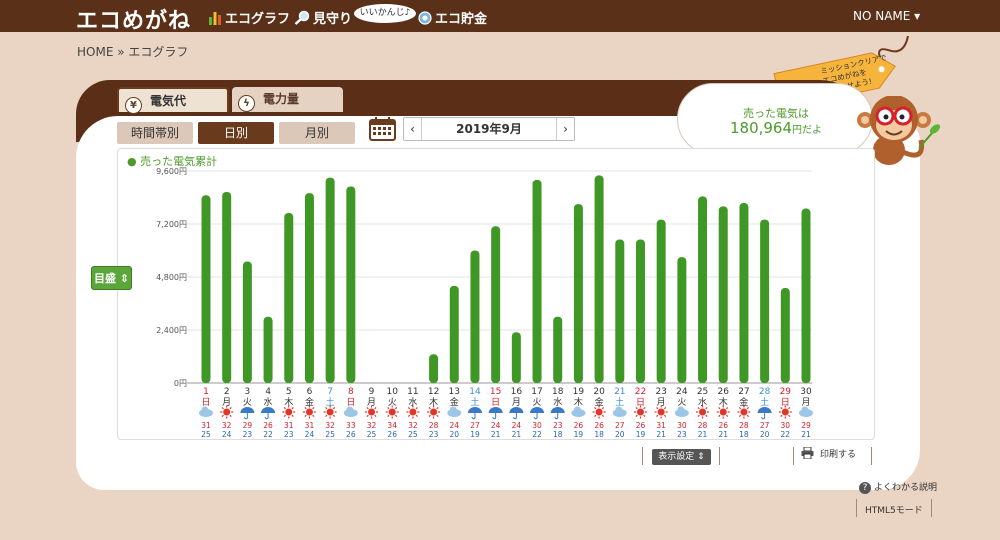 The image size is (1000, 540). What do you see at coordinates (681, 457) in the screenshot?
I see `display-settings-button: 表示設定 ⇕` at bounding box center [681, 457].